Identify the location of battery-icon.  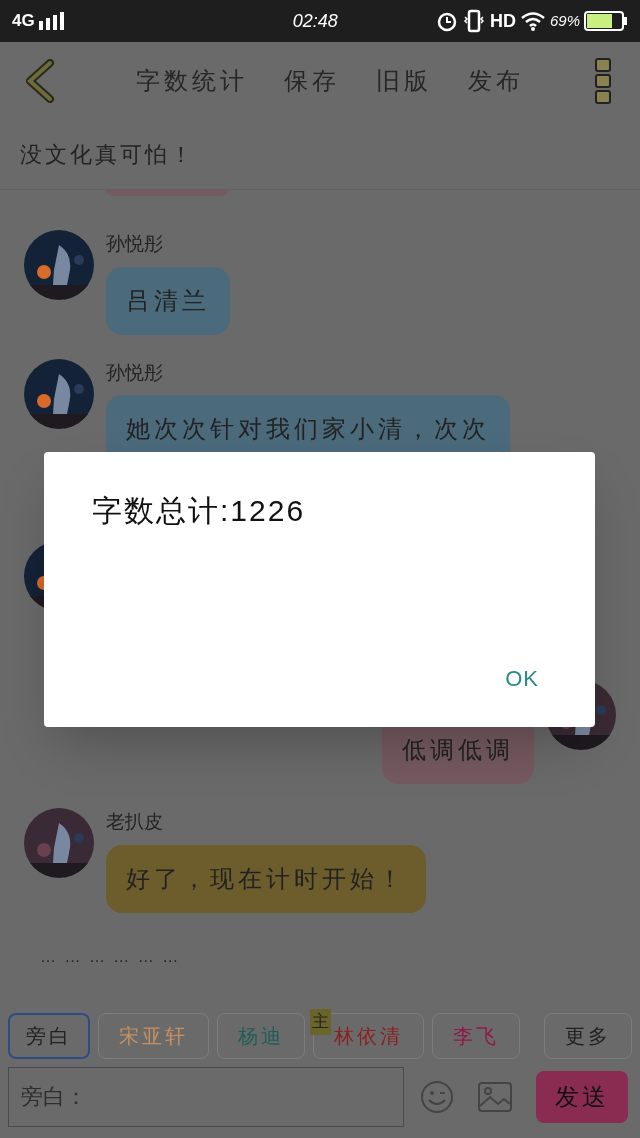
(606, 21).